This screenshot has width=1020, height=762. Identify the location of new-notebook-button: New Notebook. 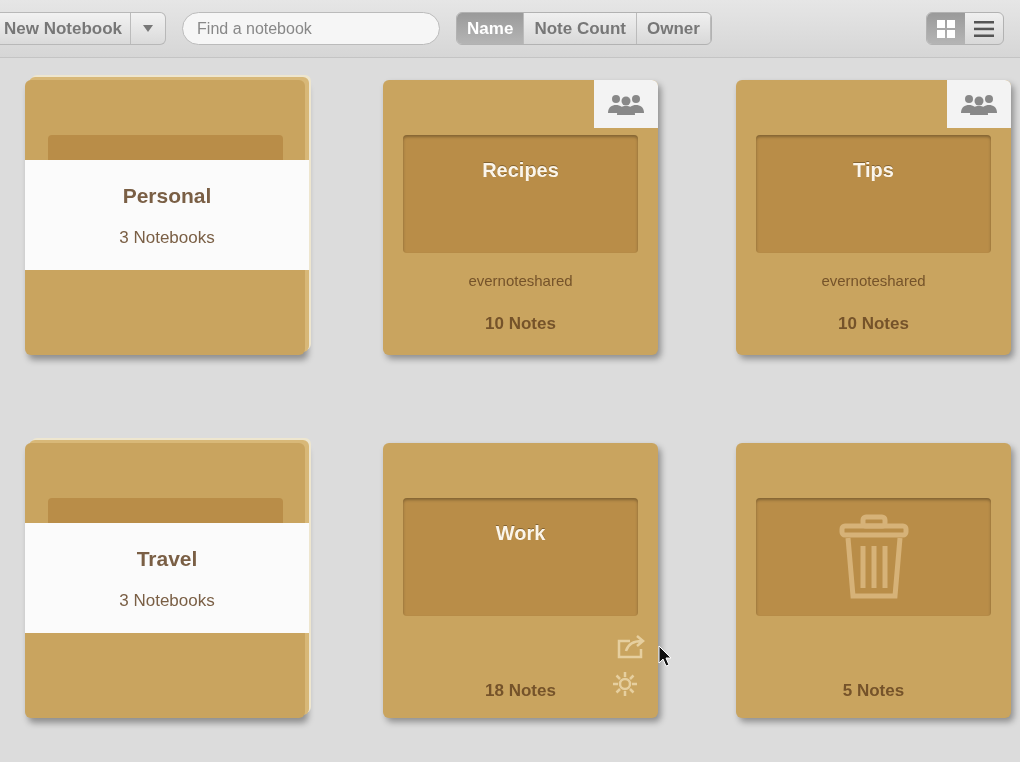
(66, 28).